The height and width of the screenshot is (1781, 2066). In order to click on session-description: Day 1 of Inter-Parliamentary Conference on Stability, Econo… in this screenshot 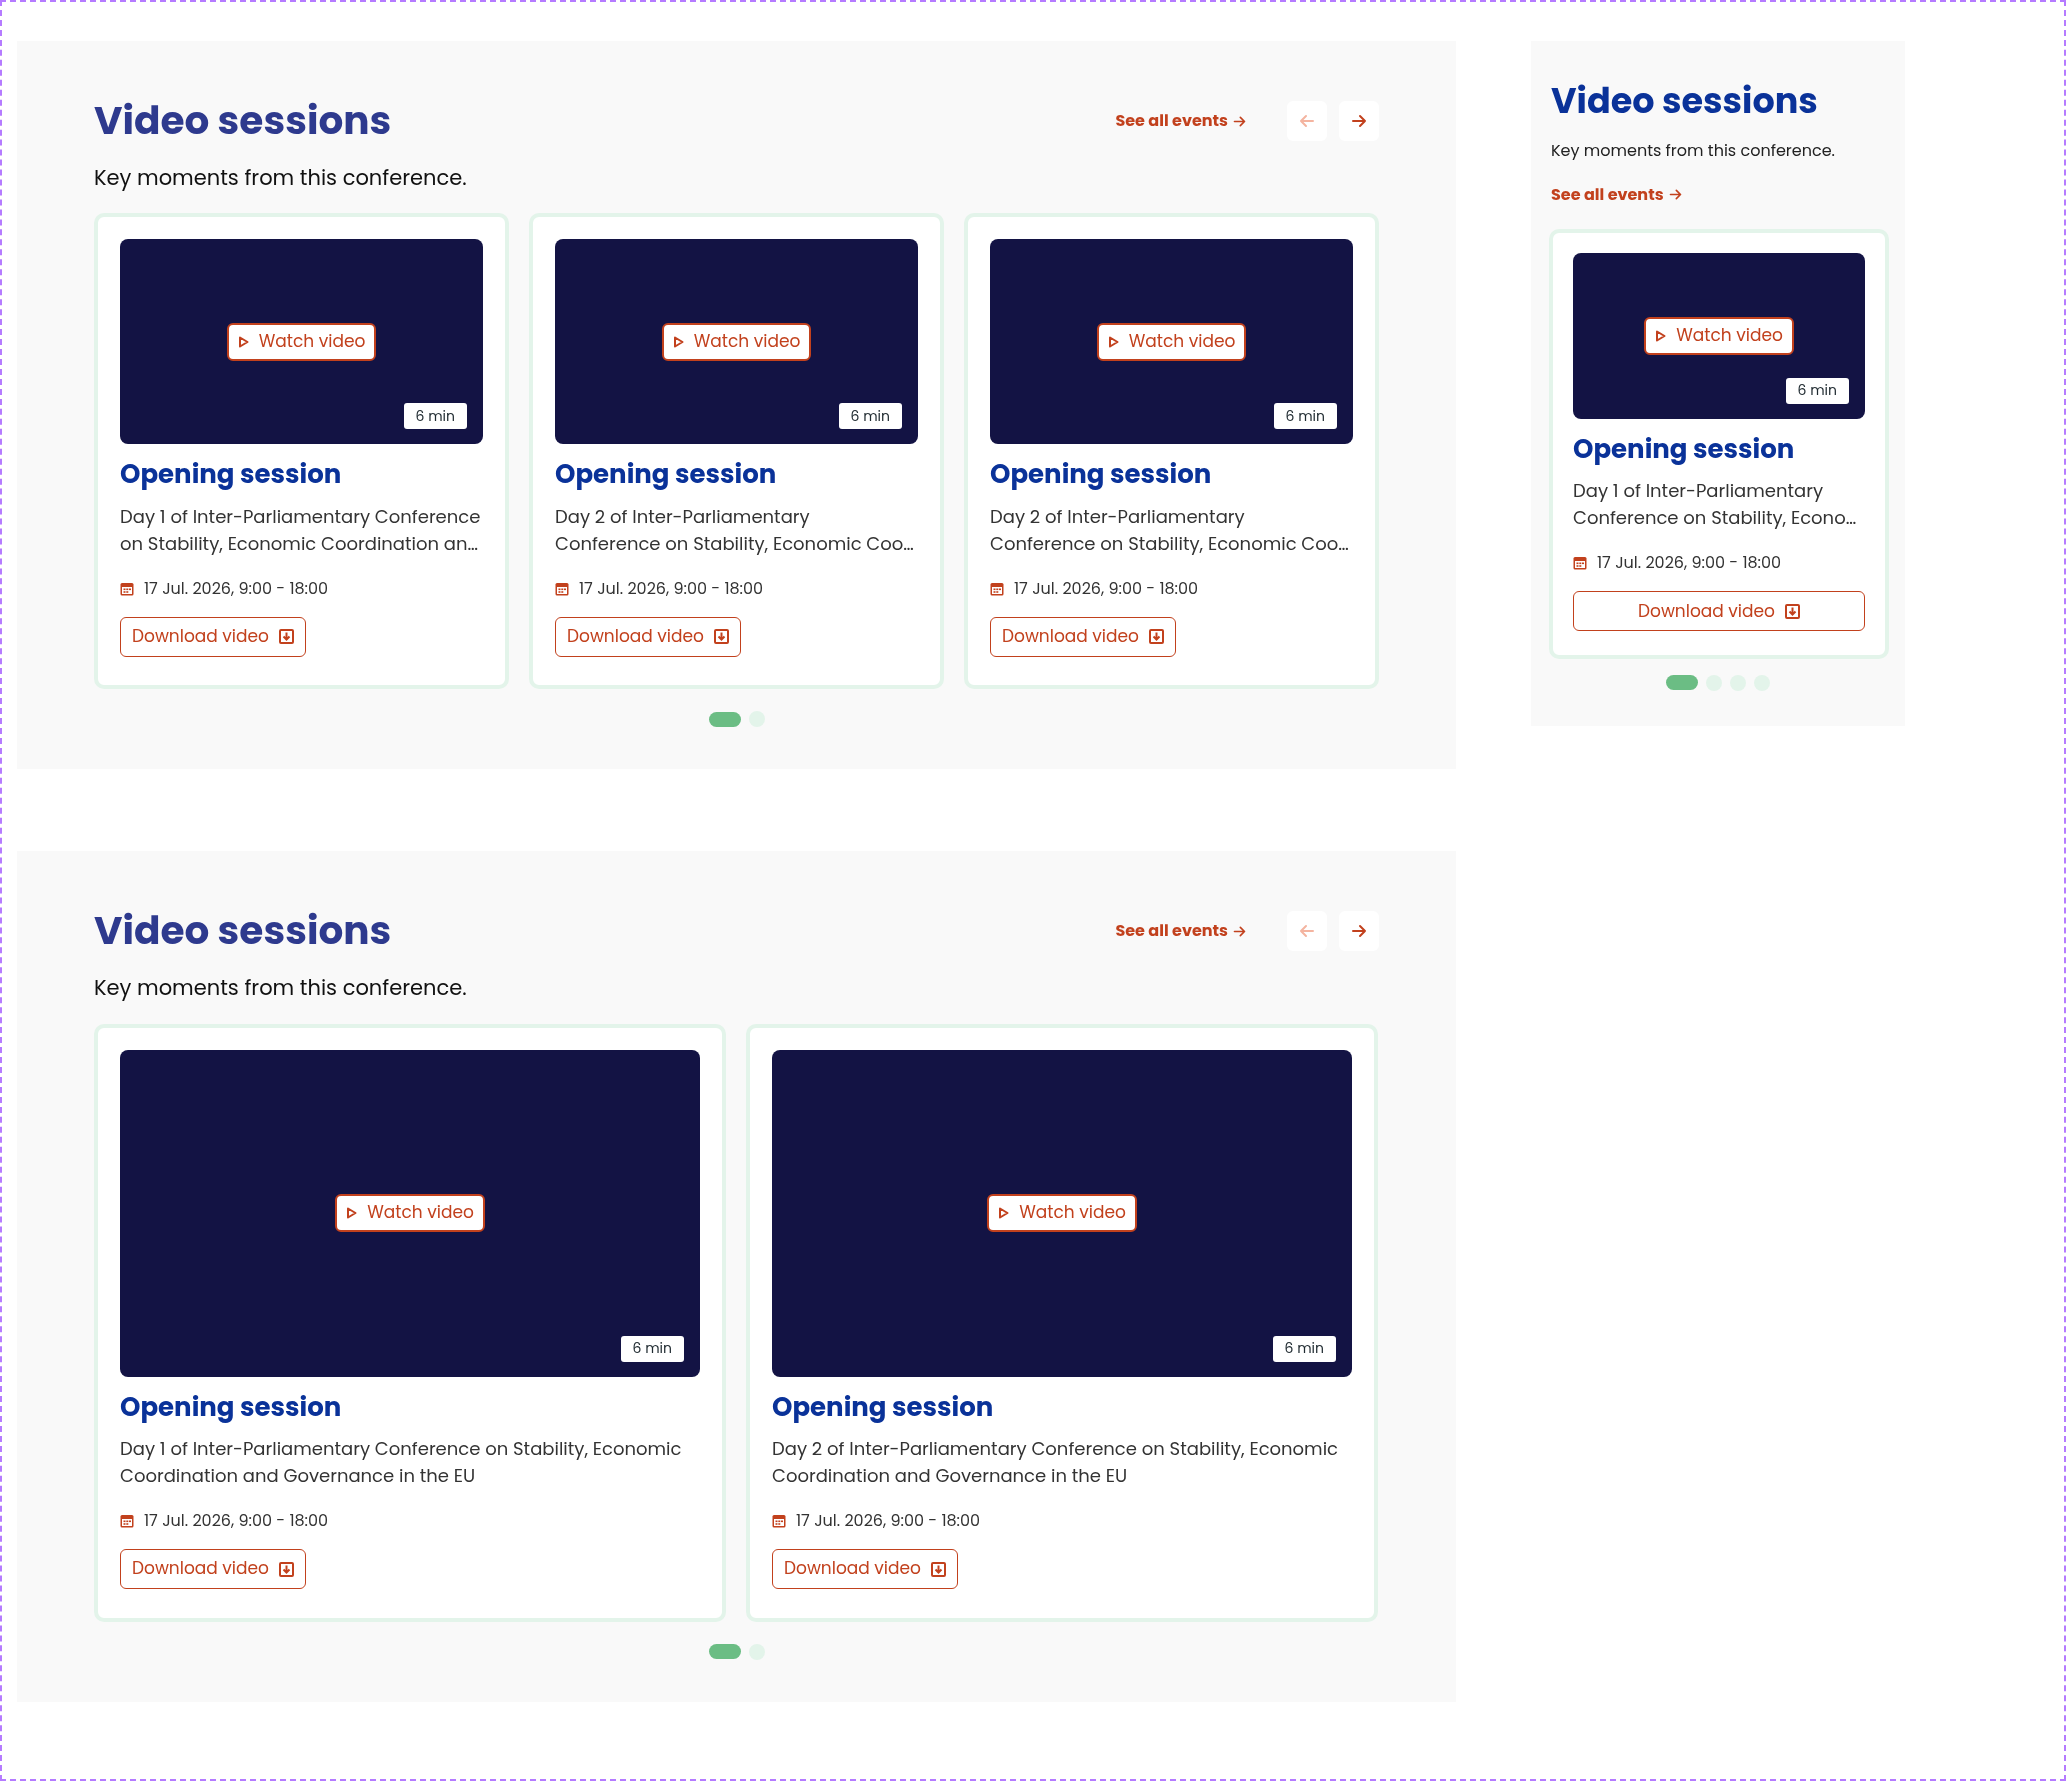, I will do `click(1715, 504)`.